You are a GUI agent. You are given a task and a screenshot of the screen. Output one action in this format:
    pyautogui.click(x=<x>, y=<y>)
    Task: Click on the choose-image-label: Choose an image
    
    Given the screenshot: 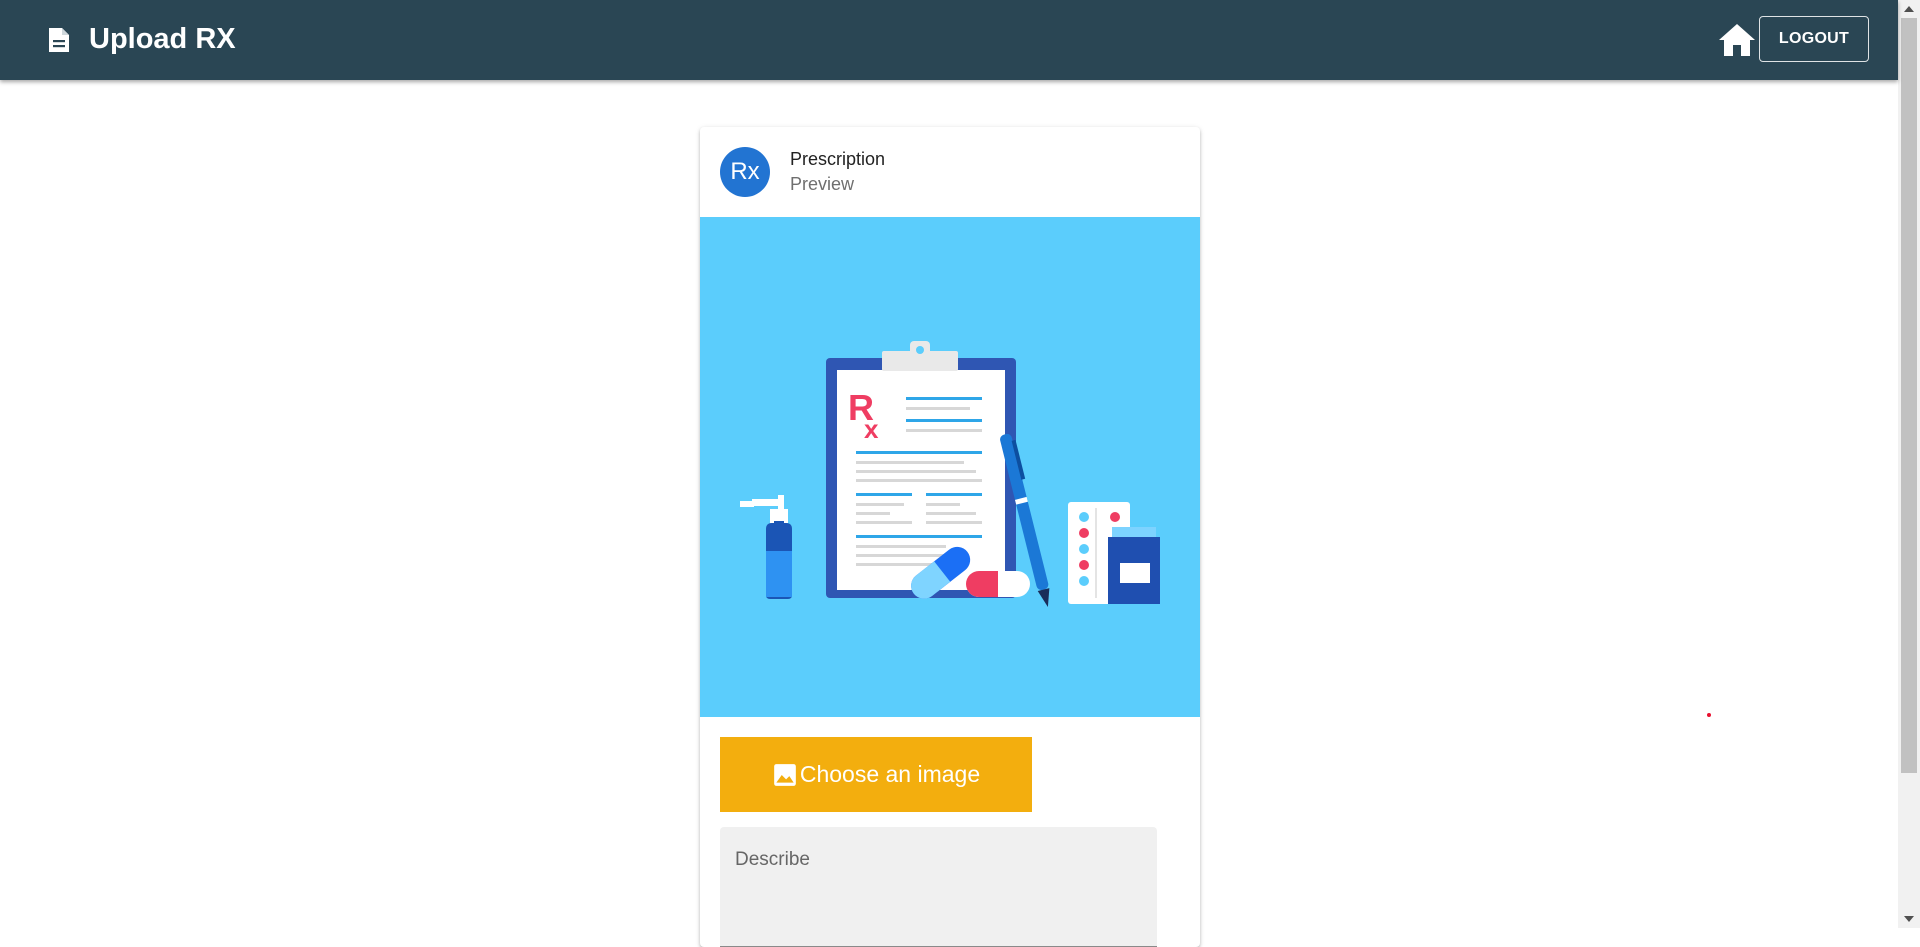 What is the action you would take?
    pyautogui.click(x=890, y=774)
    